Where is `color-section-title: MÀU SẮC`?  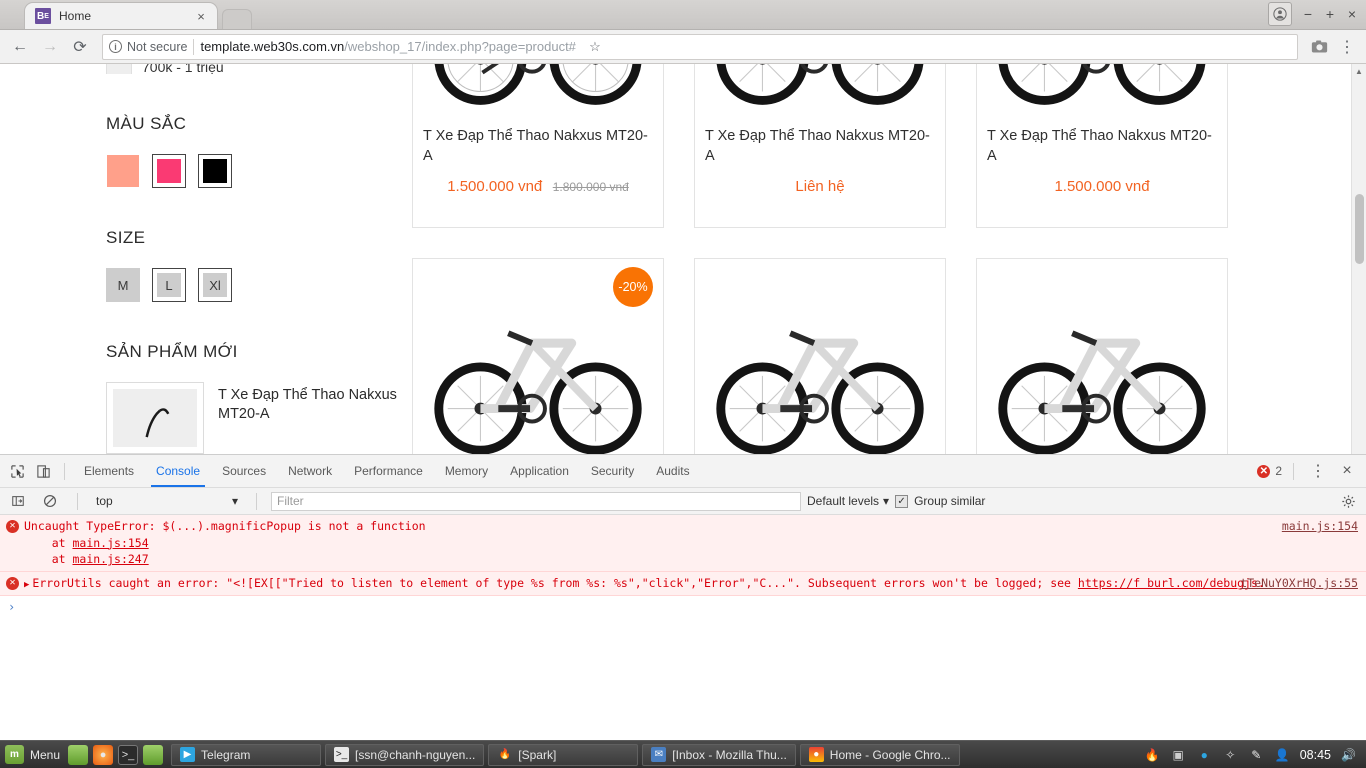
color-section-title: MÀU SẮC is located at coordinates (146, 123).